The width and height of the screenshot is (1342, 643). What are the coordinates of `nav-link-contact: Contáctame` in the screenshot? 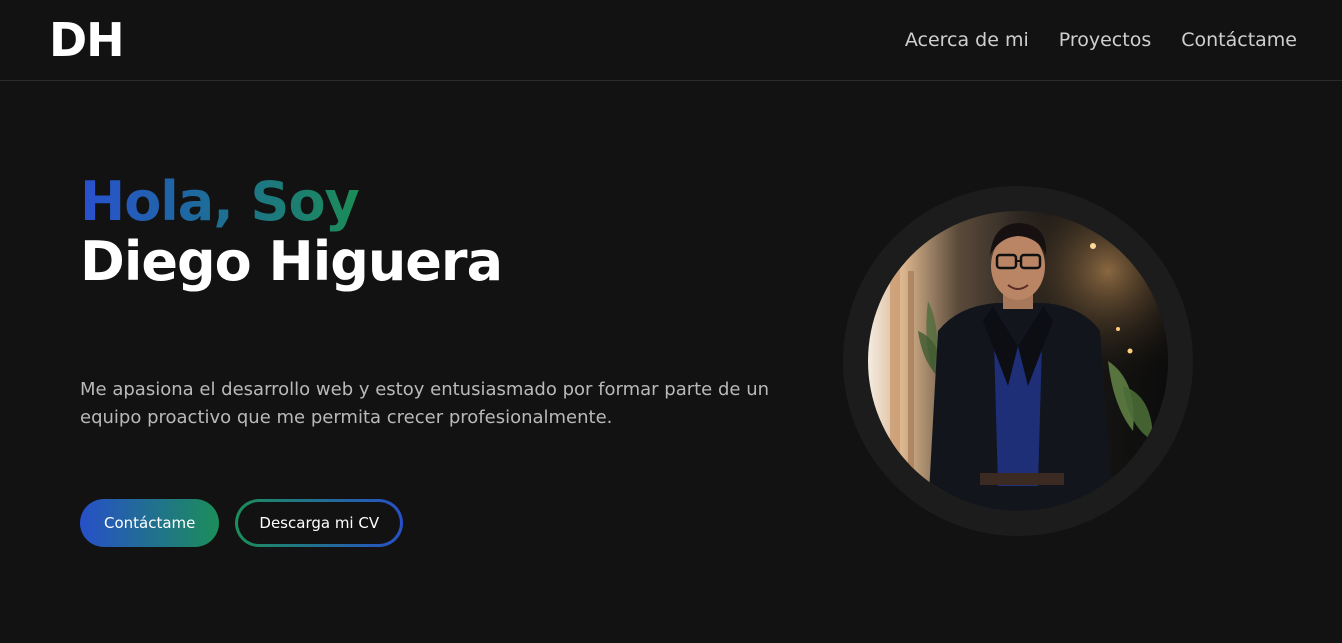 It's located at (1239, 40).